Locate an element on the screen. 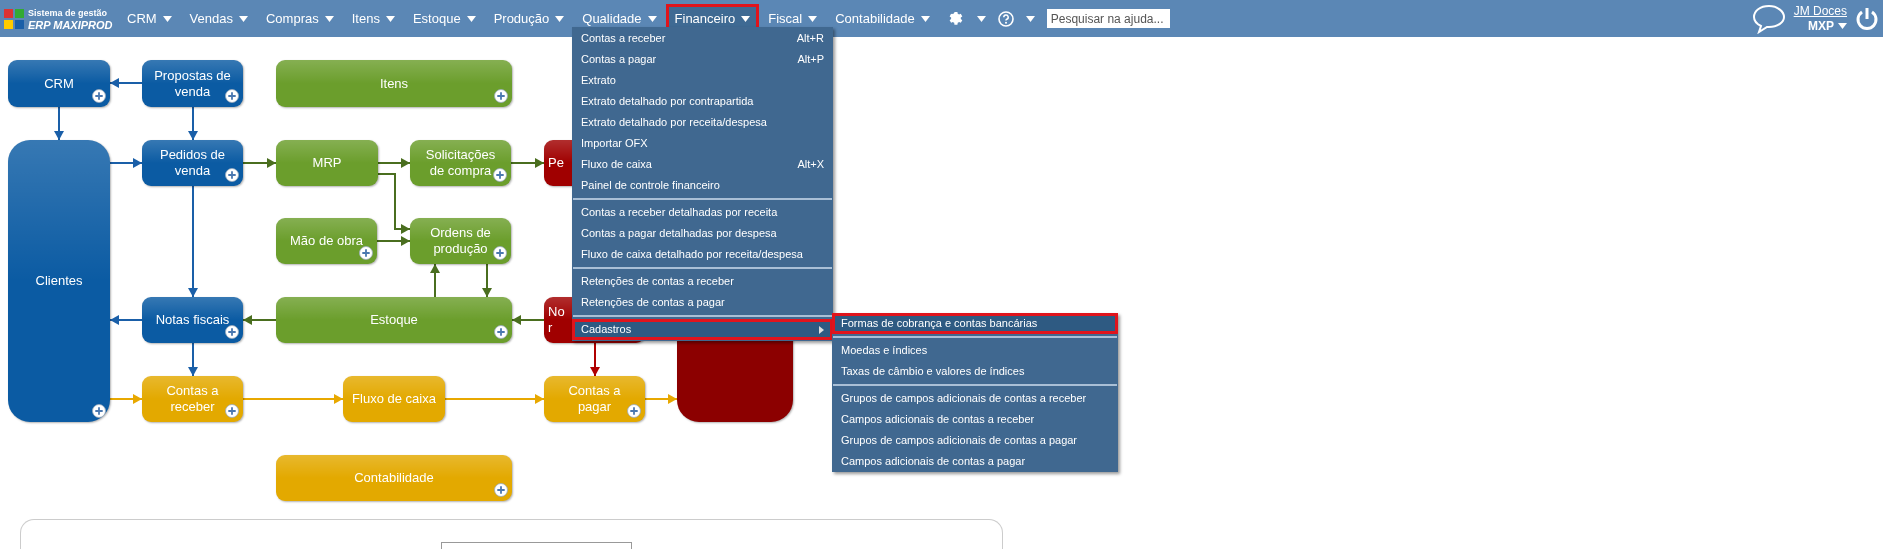 This screenshot has width=1883, height=549. menu-item: Contas a receber detalhadas por receita is located at coordinates (702, 212).